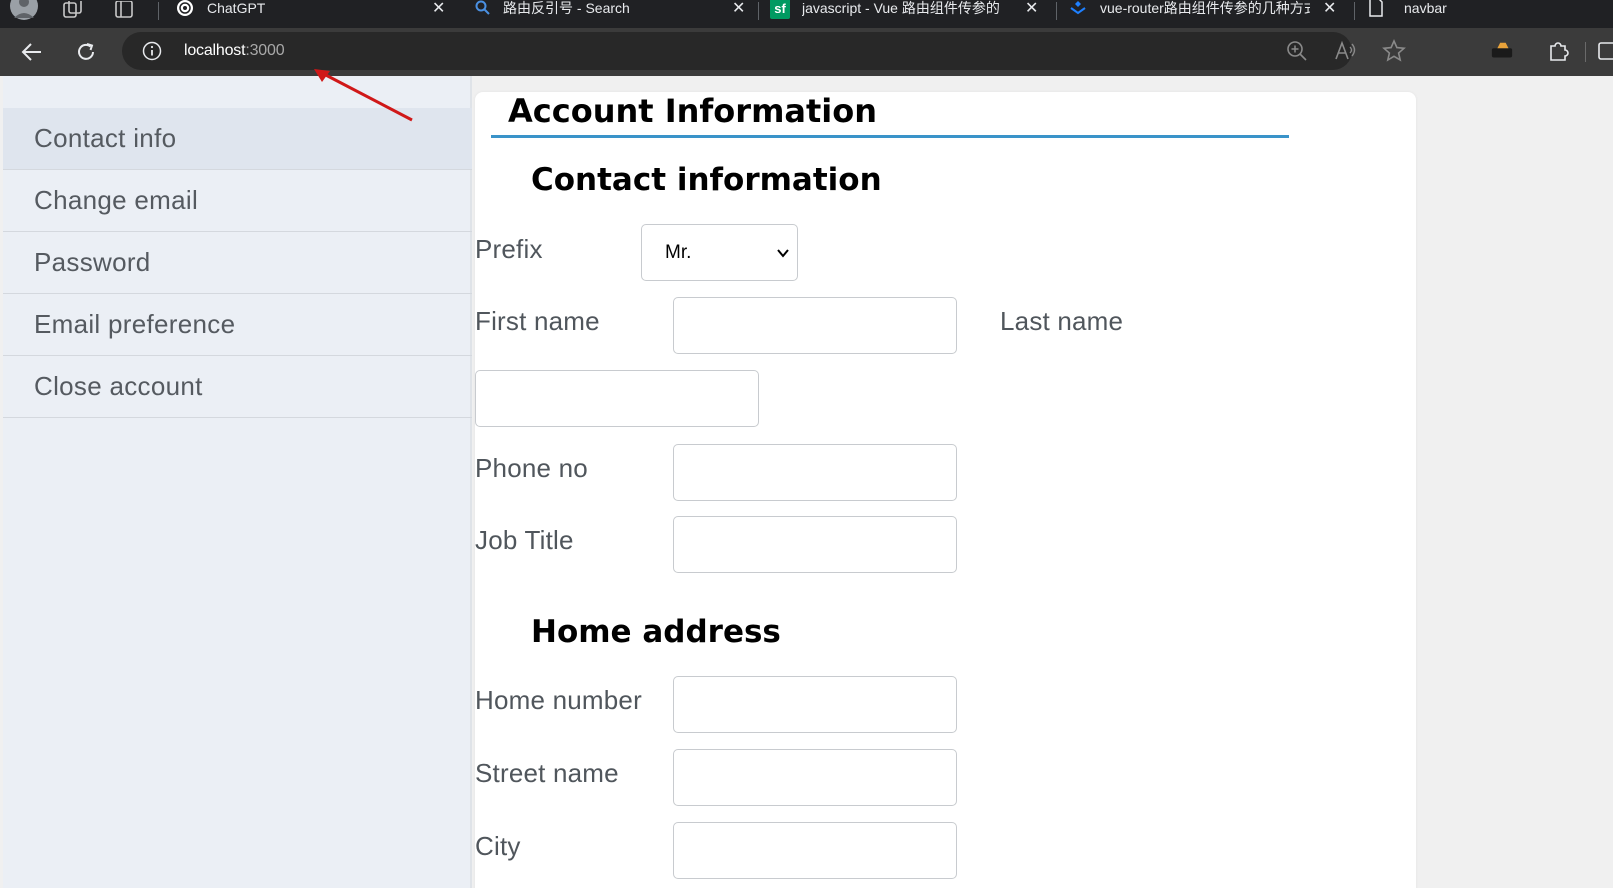 The width and height of the screenshot is (1613, 888). I want to click on juejin-icon, so click(1078, 9).